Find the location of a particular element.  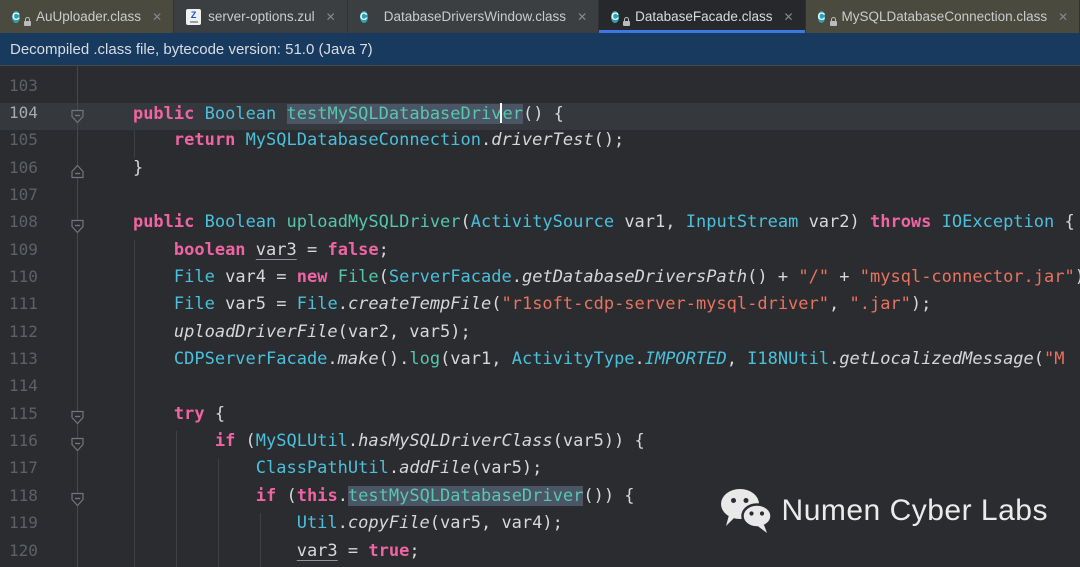

line-number: 104 is located at coordinates (23, 112).